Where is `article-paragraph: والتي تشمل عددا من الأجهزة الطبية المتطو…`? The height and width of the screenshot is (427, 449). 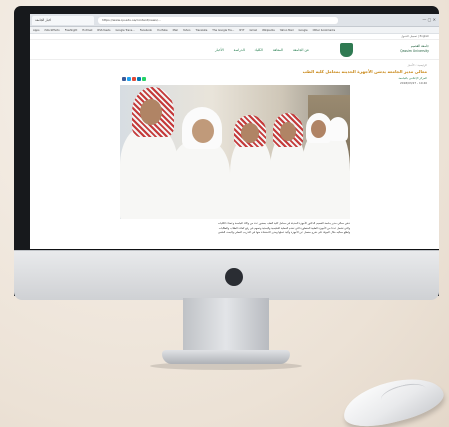
article-paragraph: والتي تشمل عددا من الأجهزة الطبية المتطو… is located at coordinates (284, 228).